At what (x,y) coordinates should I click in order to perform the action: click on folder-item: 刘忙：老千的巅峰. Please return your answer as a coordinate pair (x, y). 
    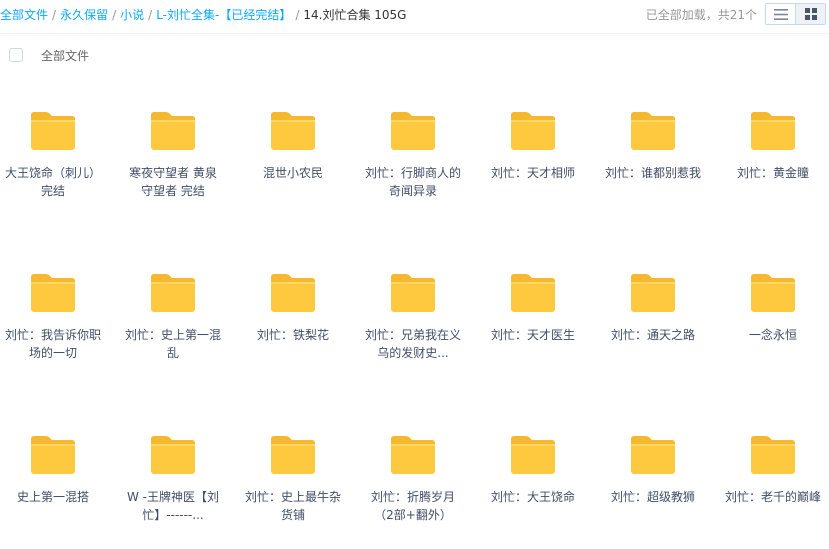
    Looking at the image, I should click on (773, 470).